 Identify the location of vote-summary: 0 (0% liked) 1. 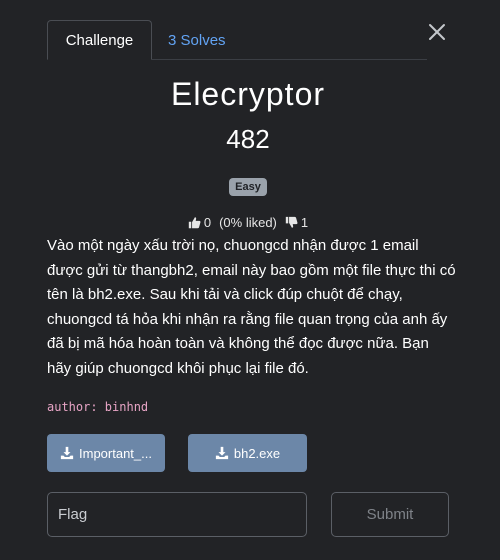
(248, 222).